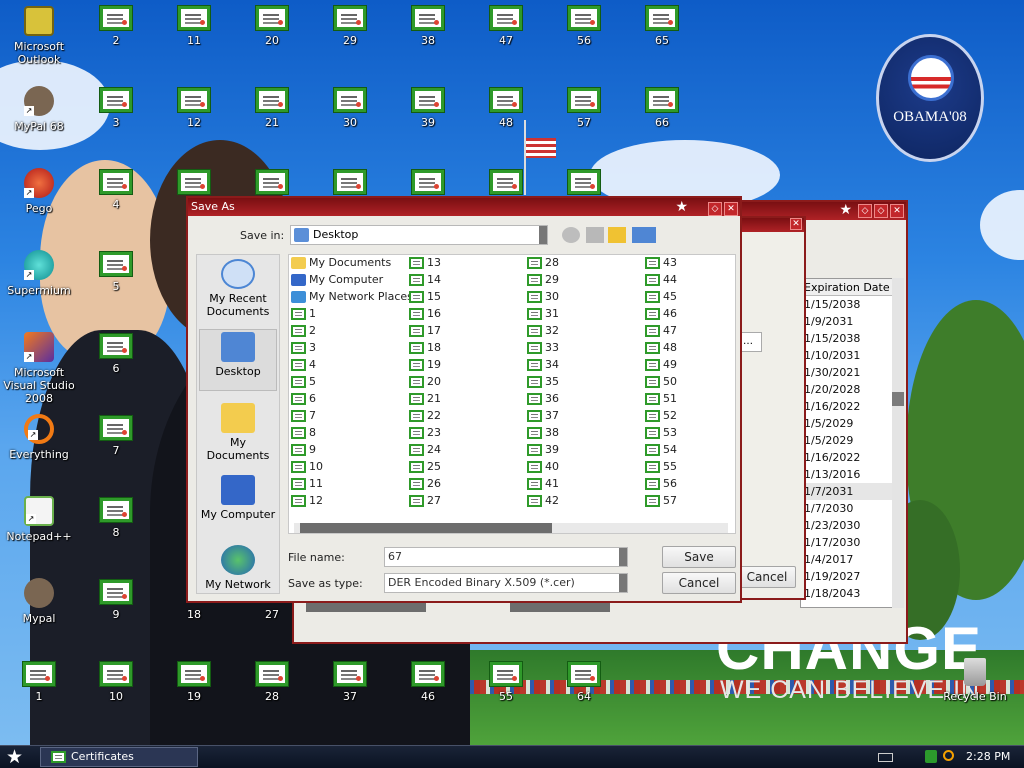 Image resolution: width=1024 pixels, height=768 pixels. I want to click on scrollbar-thumb, so click(426, 528).